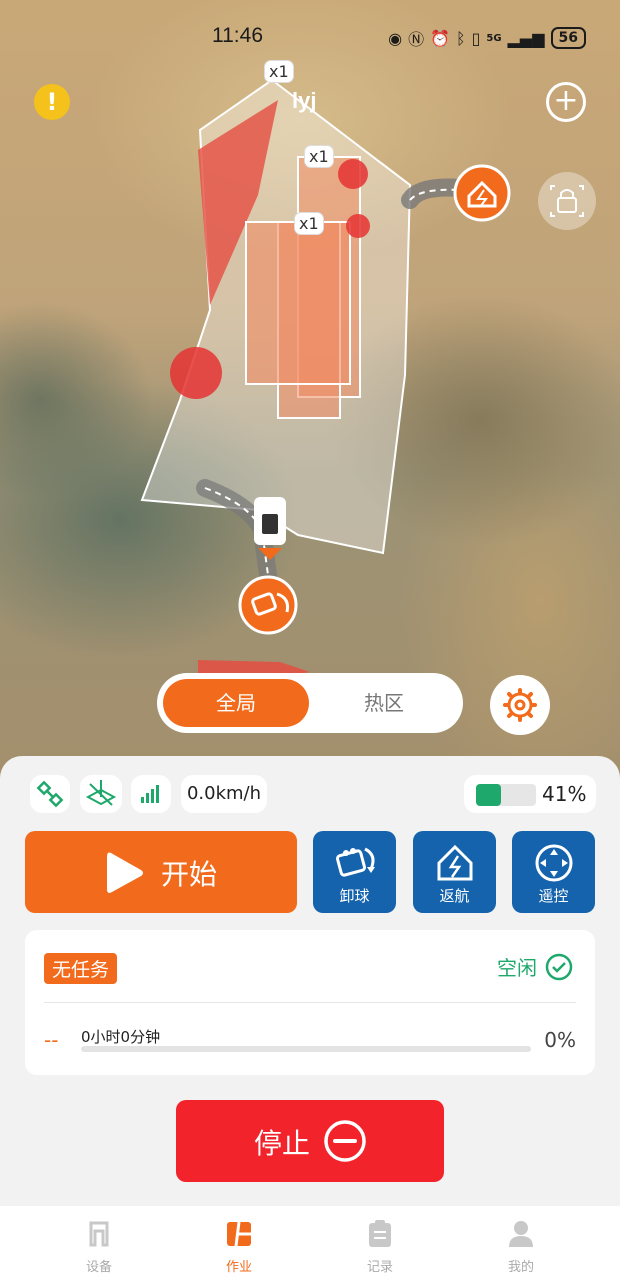  What do you see at coordinates (125, 872) in the screenshot?
I see `play-icon` at bounding box center [125, 872].